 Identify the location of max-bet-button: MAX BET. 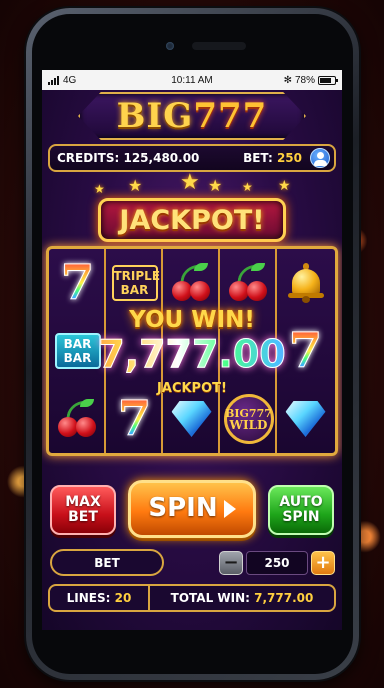
(83, 510).